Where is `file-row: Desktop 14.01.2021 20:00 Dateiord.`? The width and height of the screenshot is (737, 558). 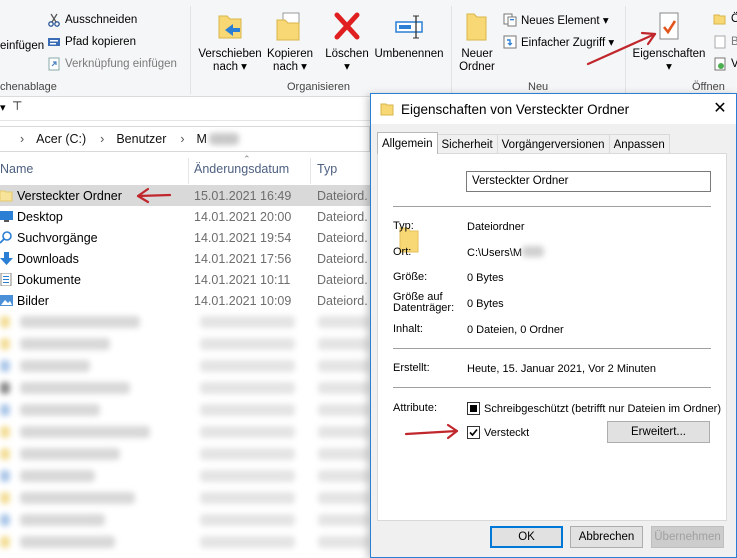 file-row: Desktop 14.01.2021 20:00 Dateiord. is located at coordinates (185, 216).